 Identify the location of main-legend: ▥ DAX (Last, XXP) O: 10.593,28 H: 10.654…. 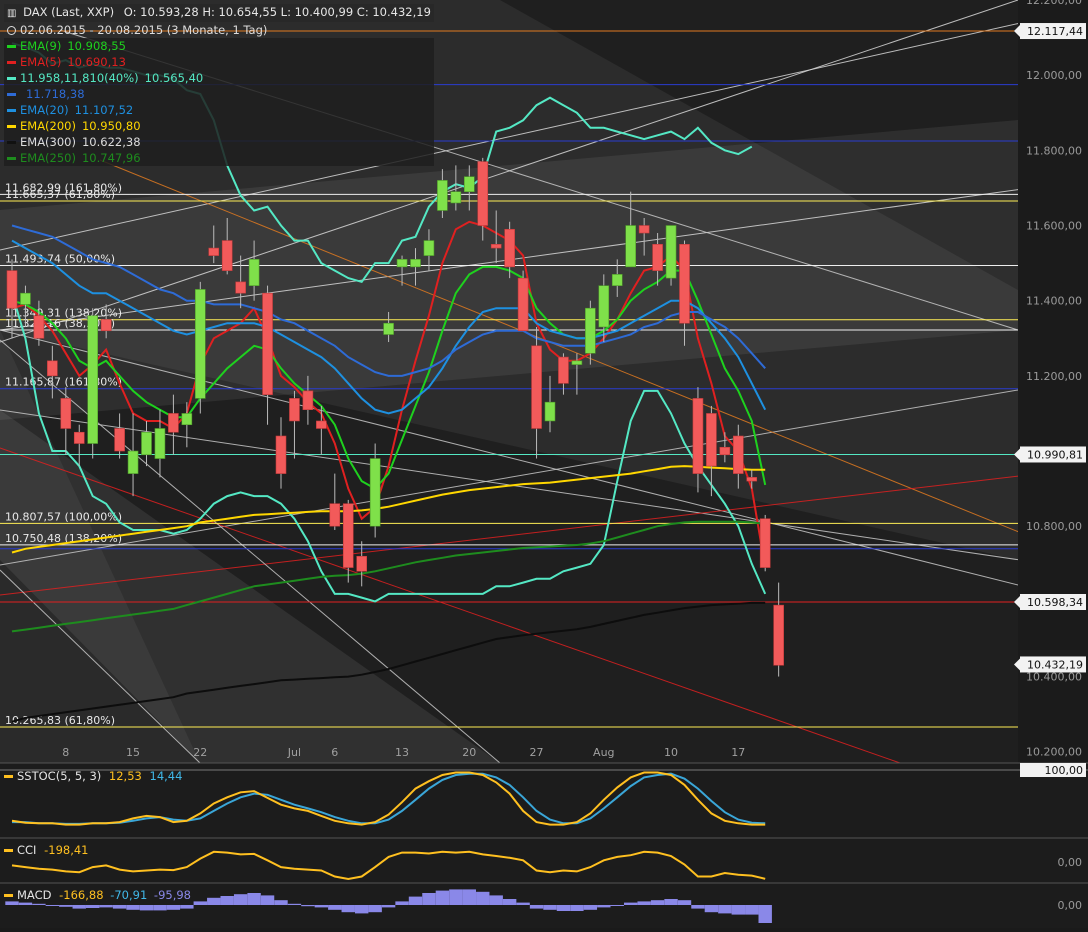
(219, 85).